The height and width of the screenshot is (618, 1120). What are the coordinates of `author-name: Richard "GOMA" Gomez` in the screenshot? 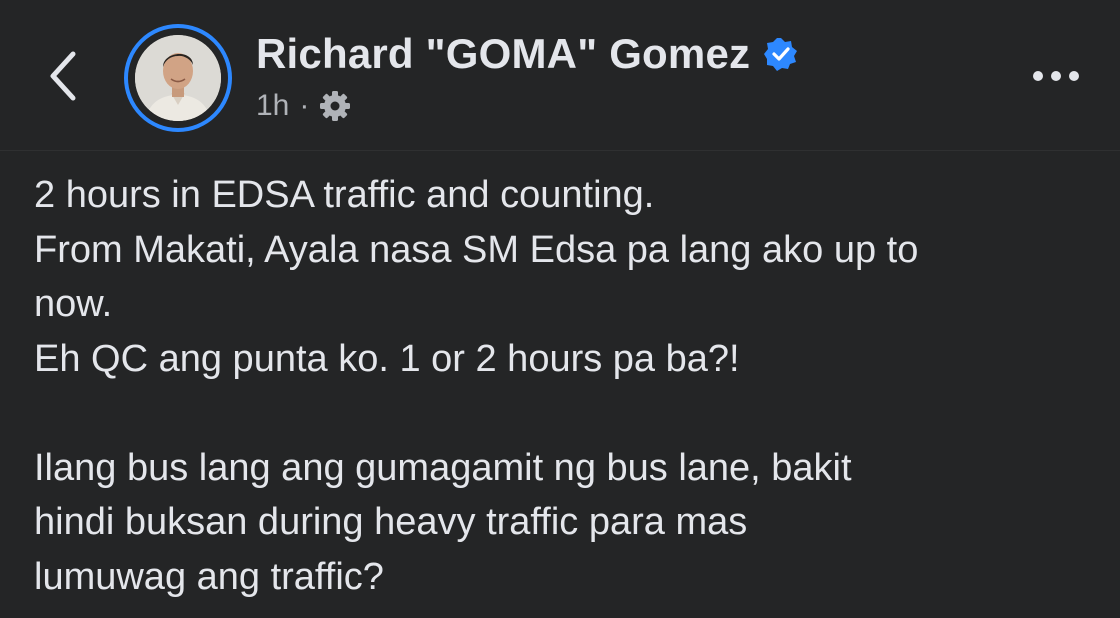 It's located at (503, 54).